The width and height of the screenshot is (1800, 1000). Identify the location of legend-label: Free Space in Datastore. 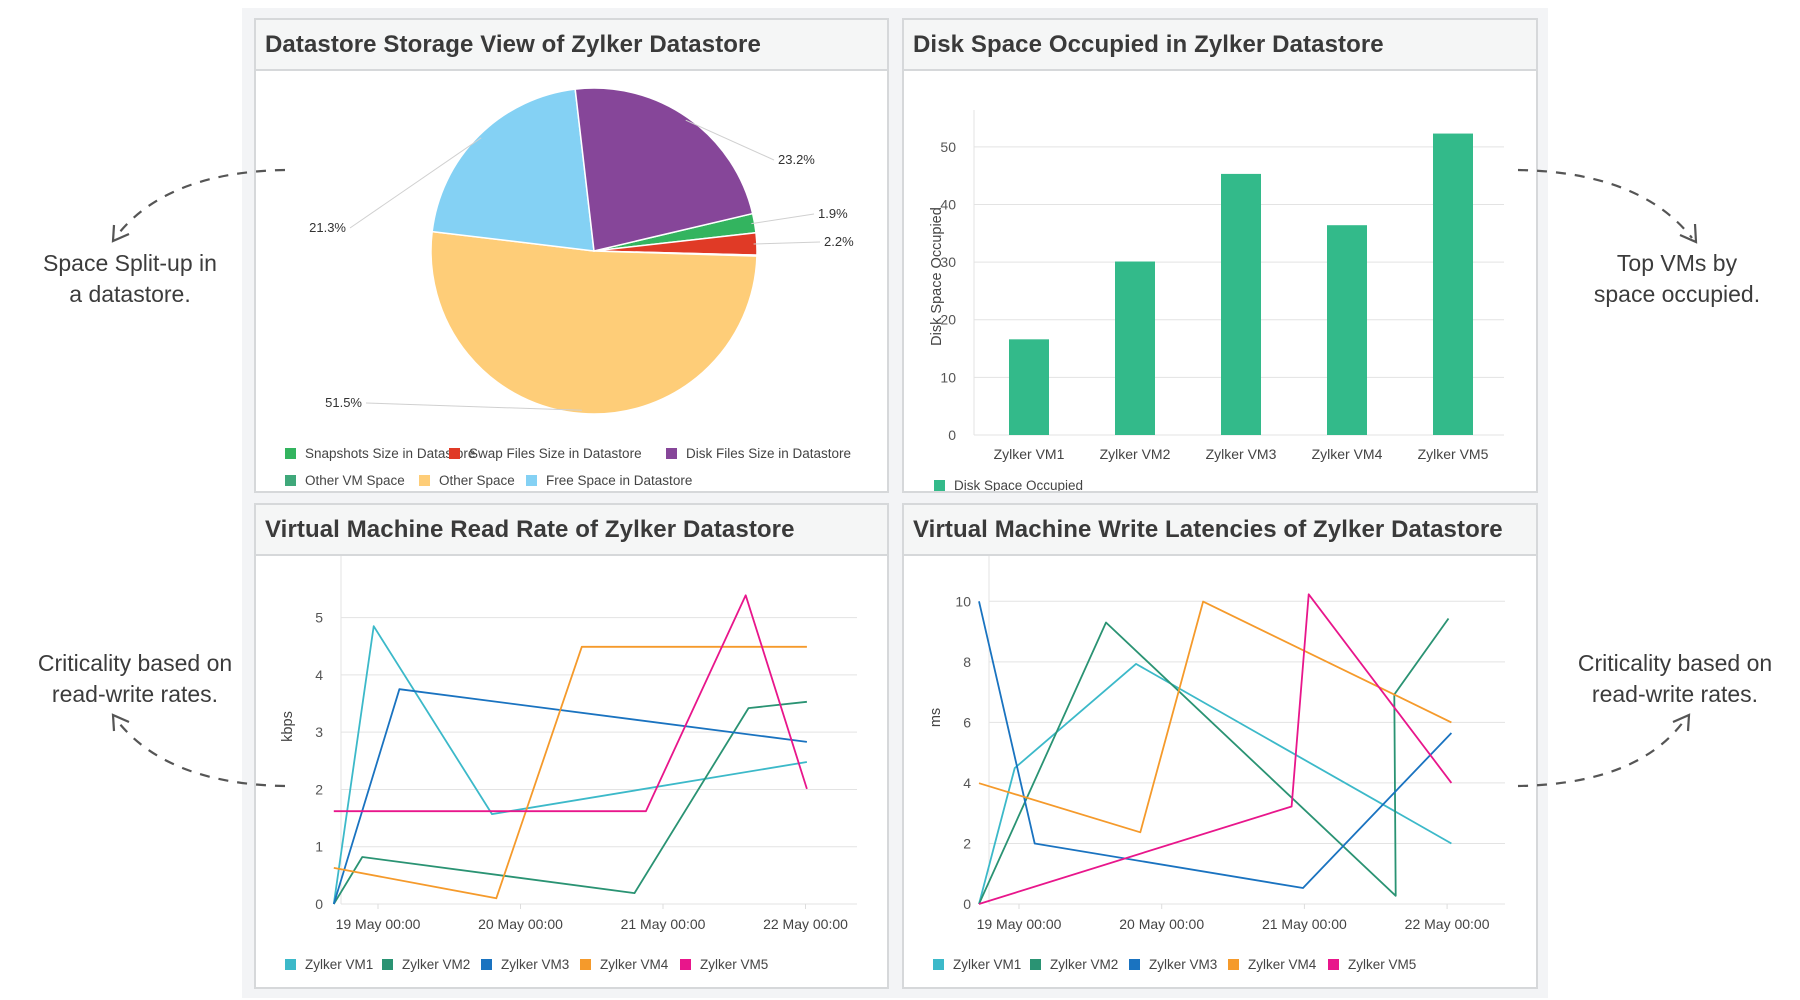
(619, 480).